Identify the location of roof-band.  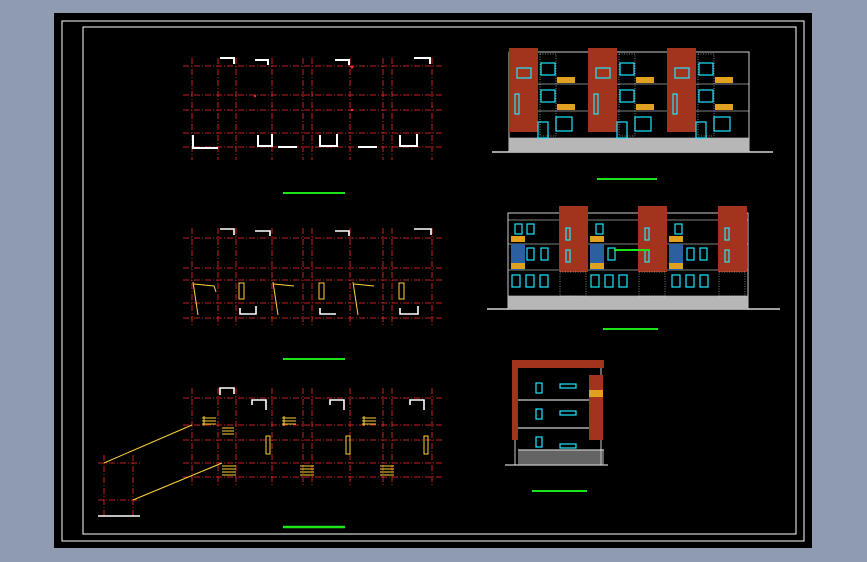
(558, 364).